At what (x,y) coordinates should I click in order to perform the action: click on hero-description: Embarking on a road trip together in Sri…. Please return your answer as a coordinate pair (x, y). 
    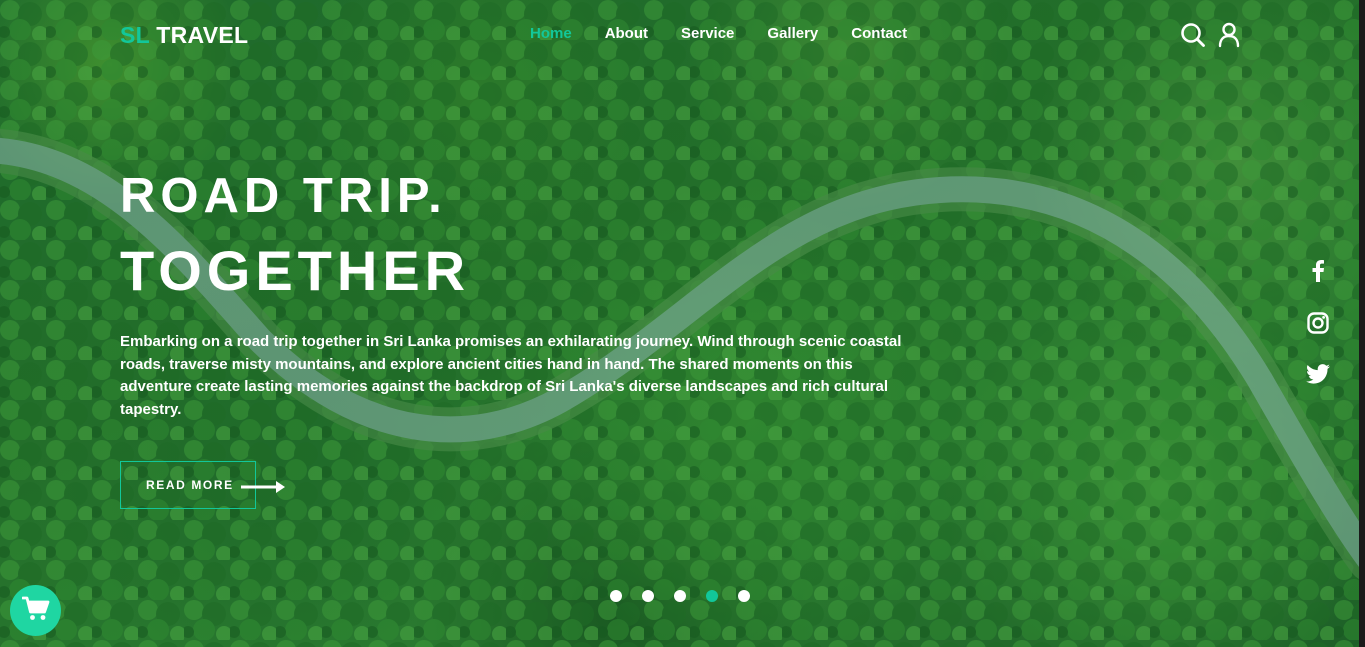
    Looking at the image, I should click on (511, 375).